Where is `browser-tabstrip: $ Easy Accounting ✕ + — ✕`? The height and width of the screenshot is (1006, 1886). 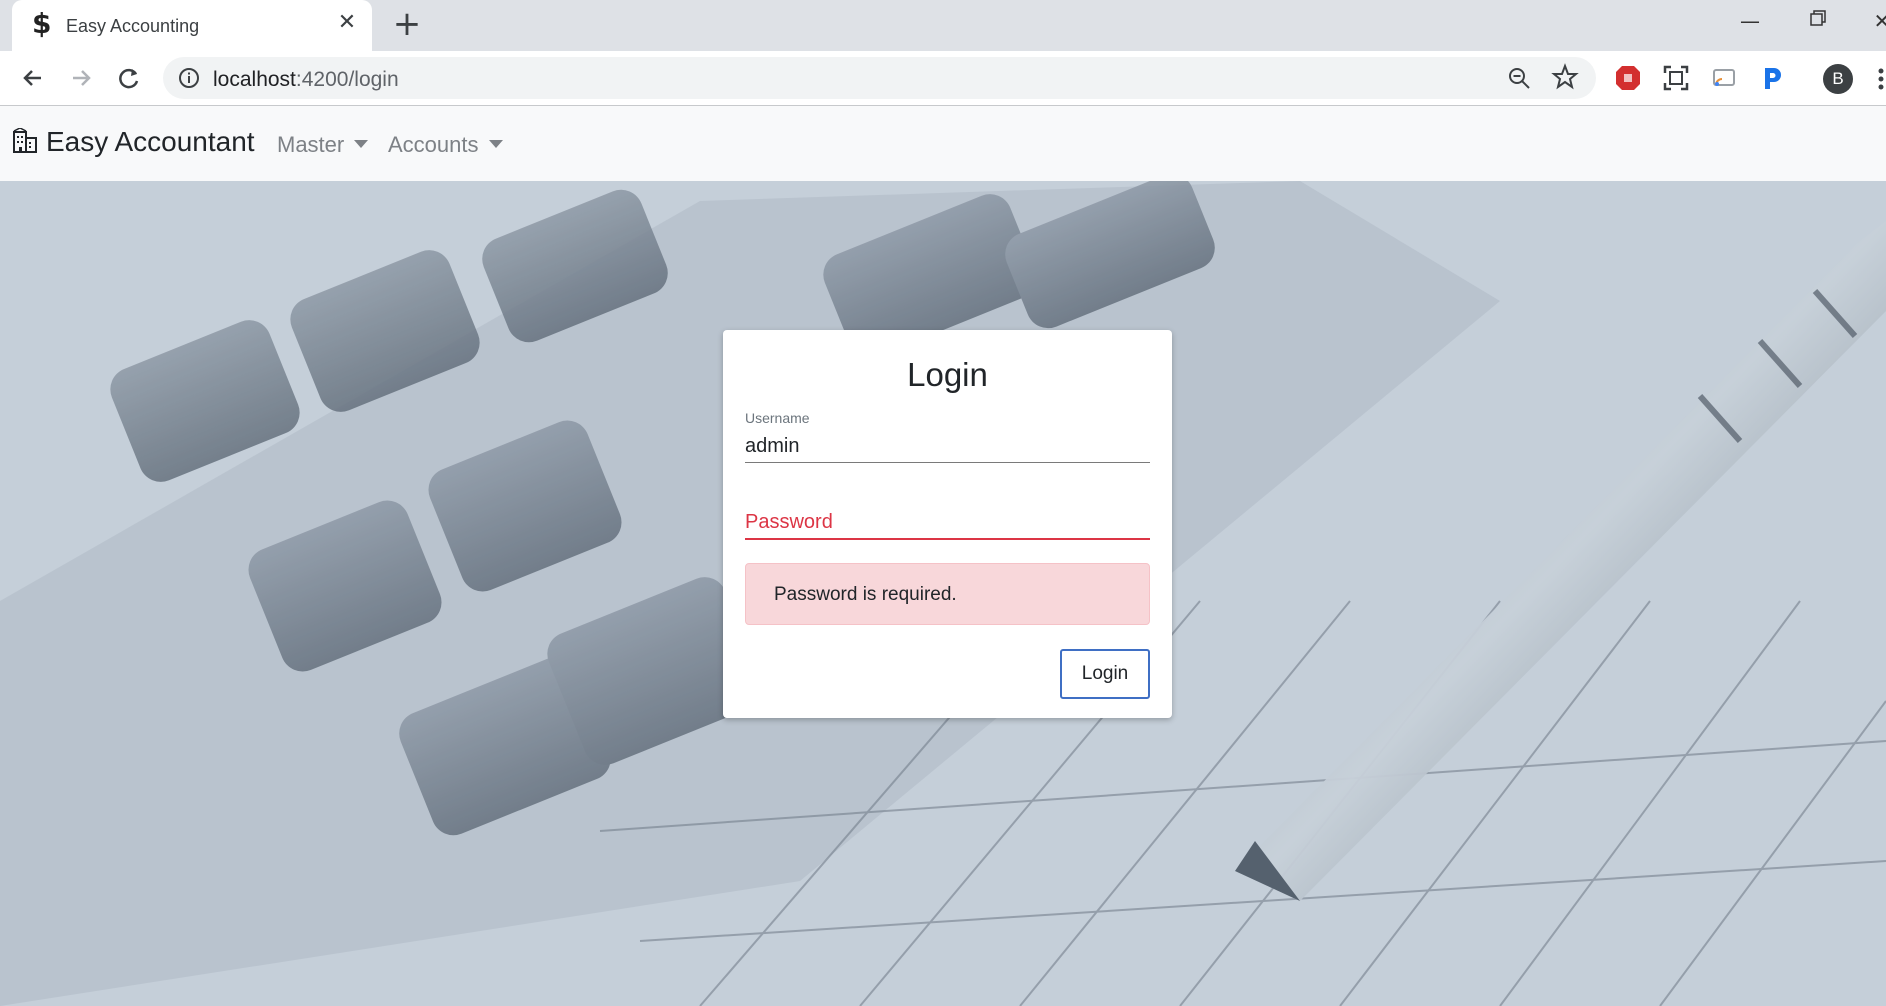 browser-tabstrip: $ Easy Accounting ✕ + — ✕ is located at coordinates (943, 25).